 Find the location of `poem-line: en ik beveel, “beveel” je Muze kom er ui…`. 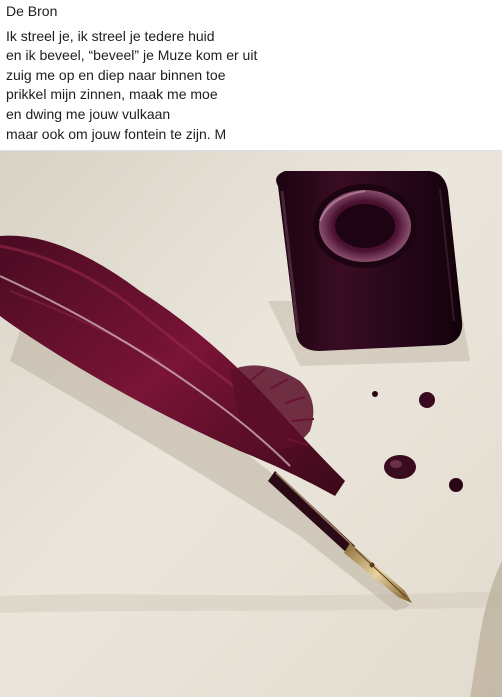

poem-line: en ik beveel, “beveel” je Muze kom er ui… is located at coordinates (132, 55).